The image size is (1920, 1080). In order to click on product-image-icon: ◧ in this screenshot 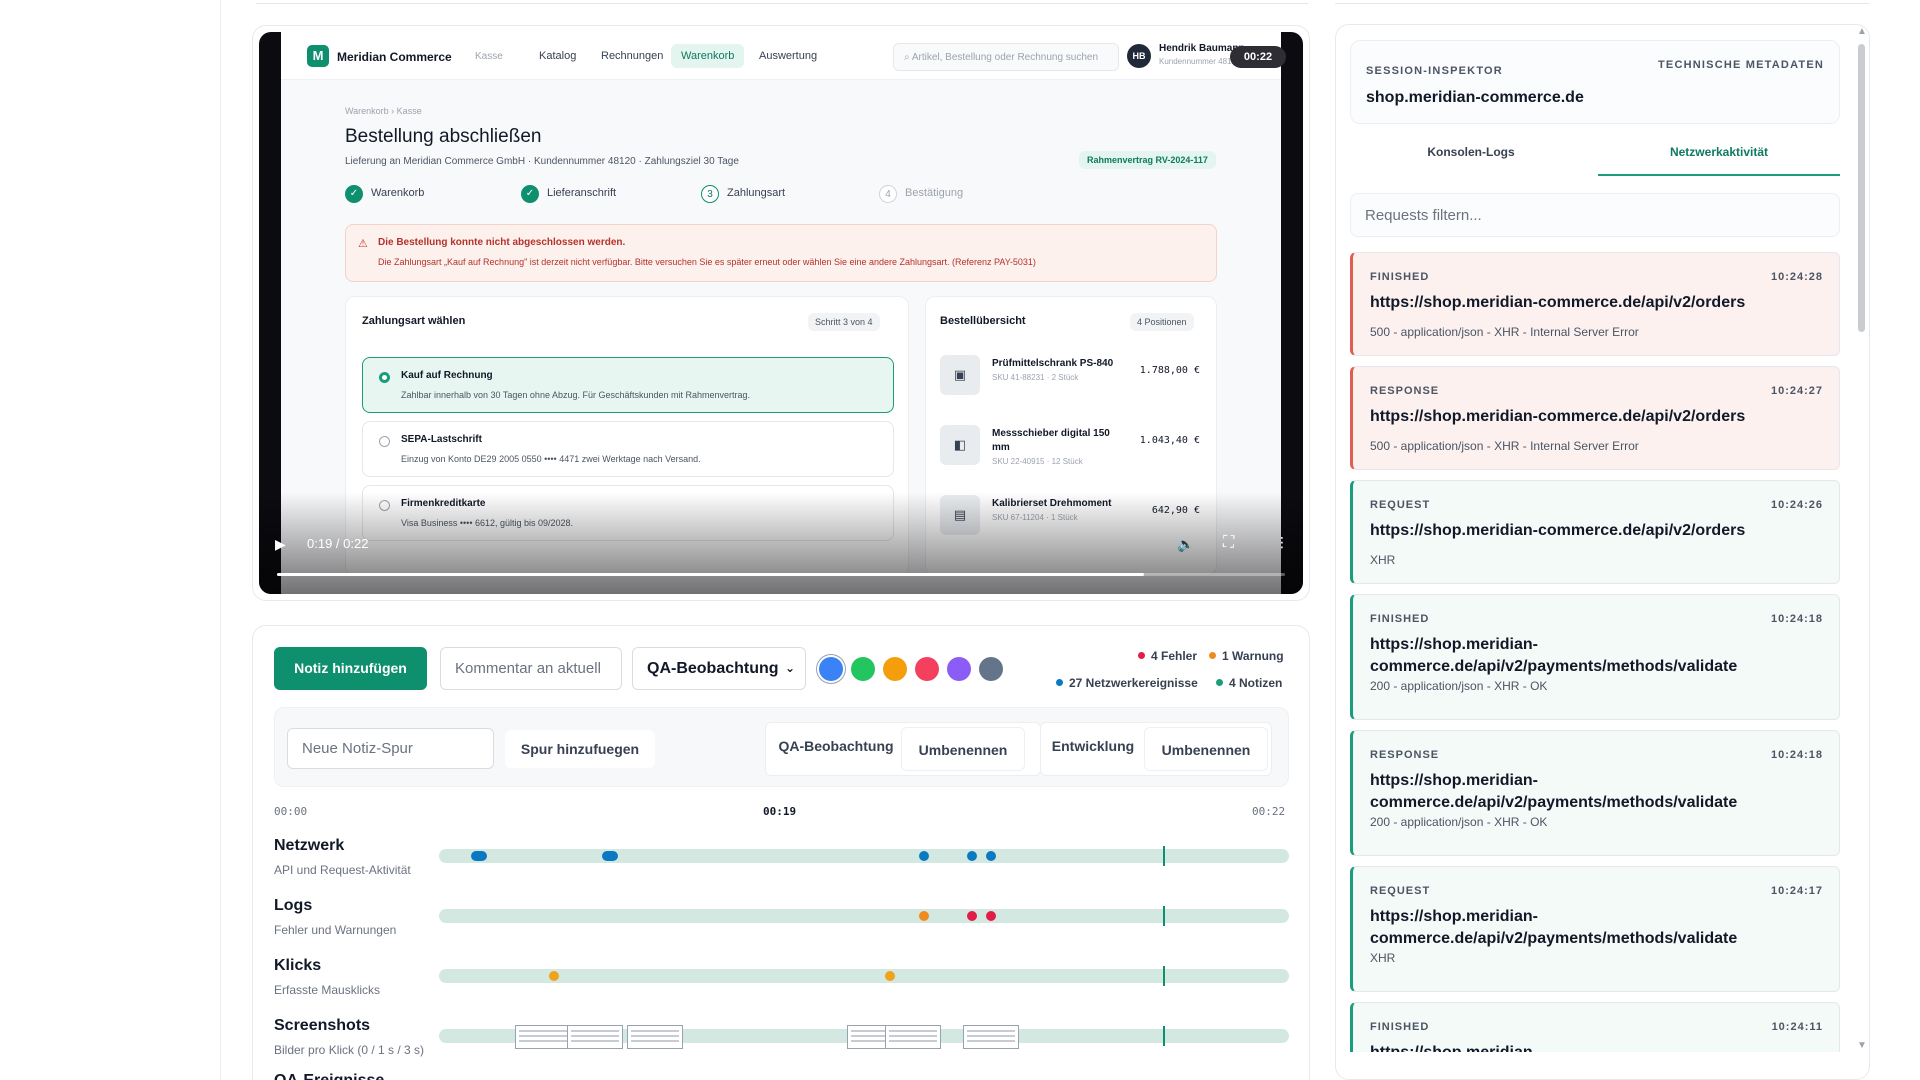, I will do `click(960, 445)`.